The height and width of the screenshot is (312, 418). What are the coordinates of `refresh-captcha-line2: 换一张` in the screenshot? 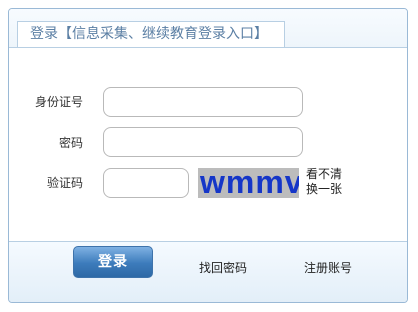 It's located at (324, 189).